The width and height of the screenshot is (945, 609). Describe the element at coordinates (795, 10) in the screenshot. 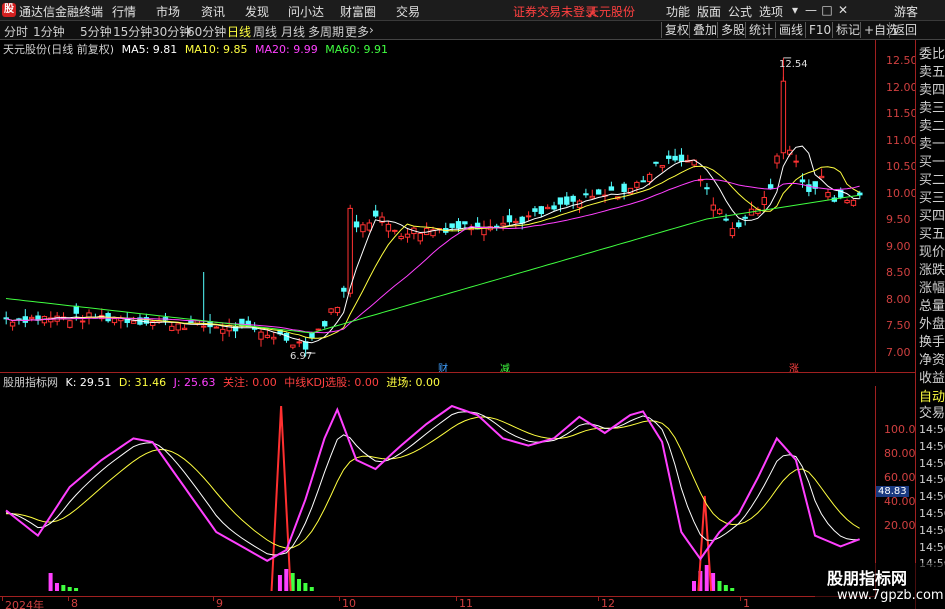

I see `dropdown-icon: ▾` at that location.